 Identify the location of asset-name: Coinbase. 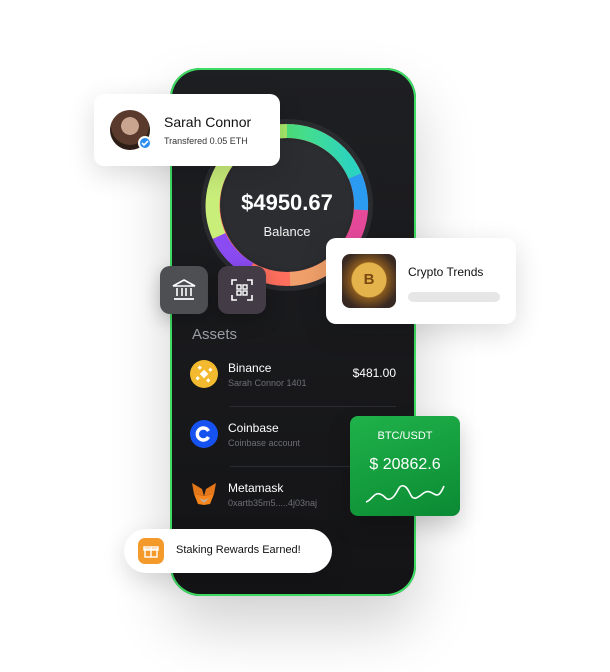
(253, 428).